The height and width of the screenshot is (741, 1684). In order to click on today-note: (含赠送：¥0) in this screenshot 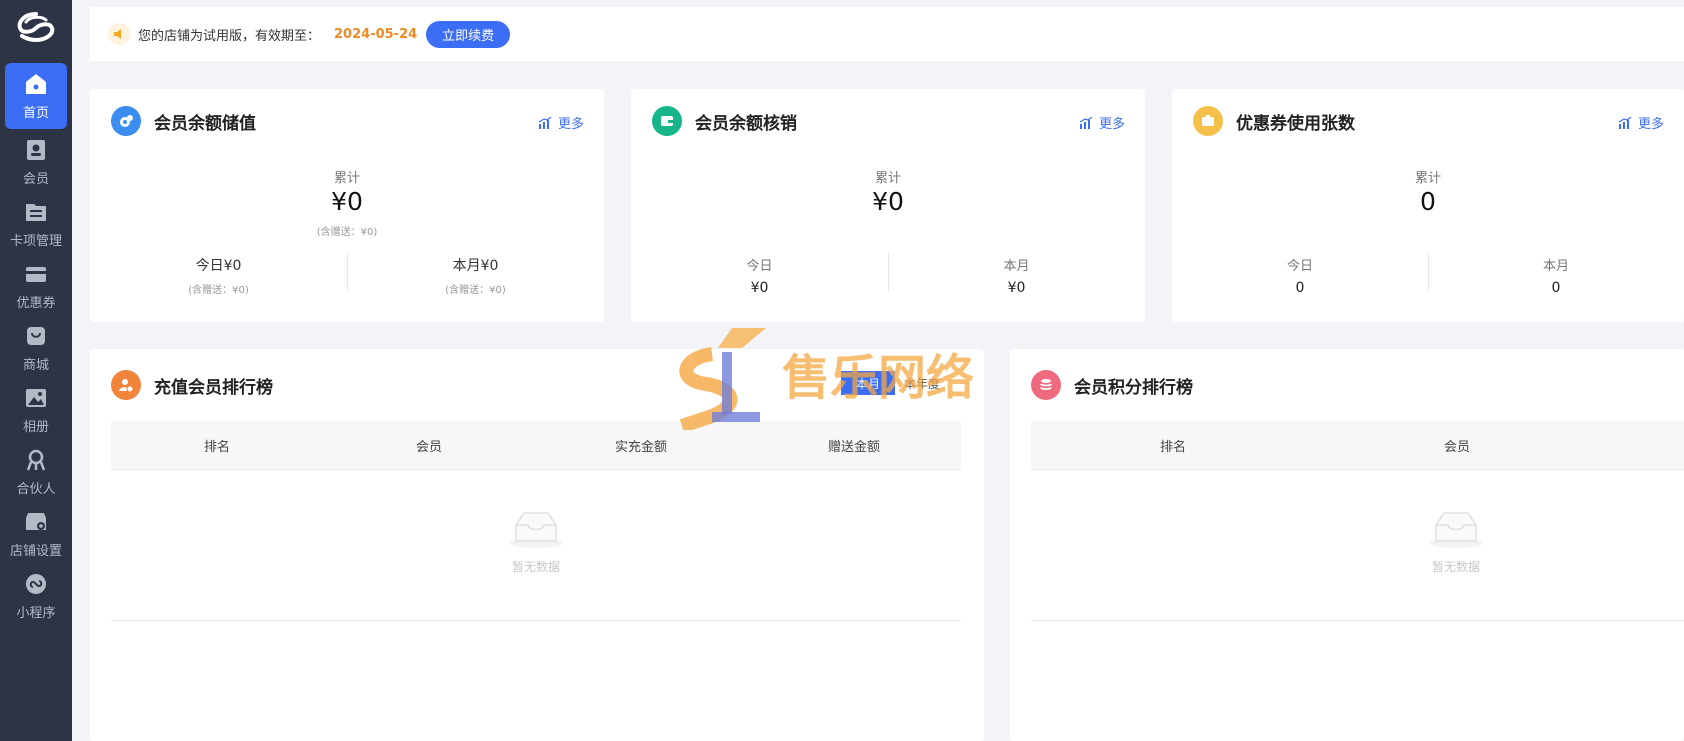, I will do `click(218, 290)`.